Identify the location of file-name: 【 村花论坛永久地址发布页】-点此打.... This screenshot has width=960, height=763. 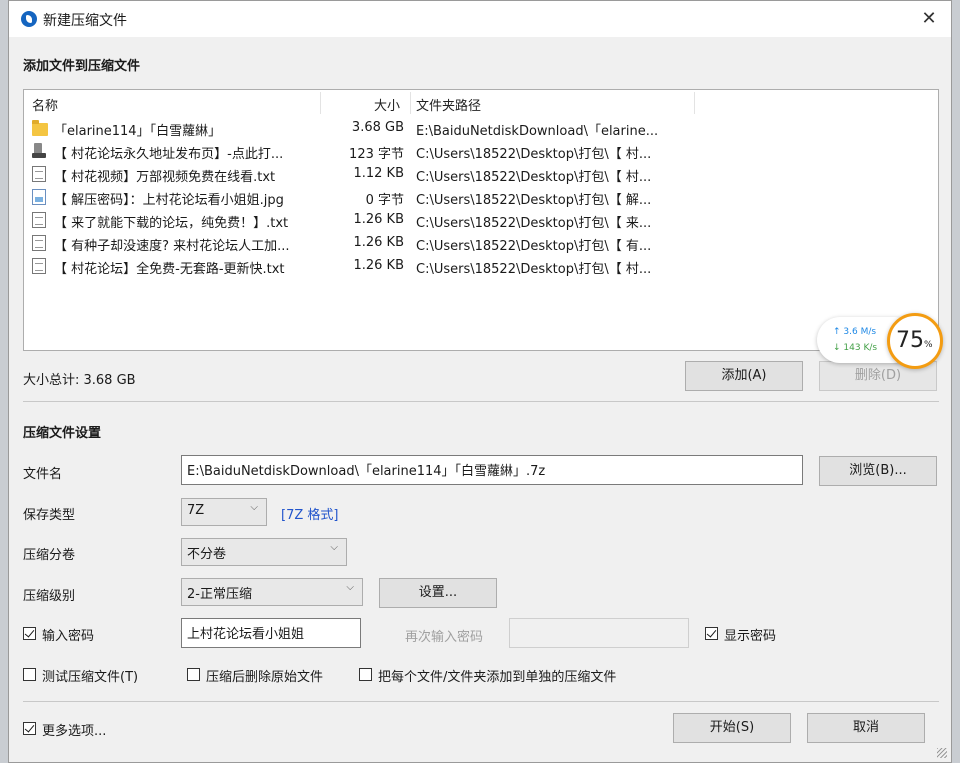
(169, 154).